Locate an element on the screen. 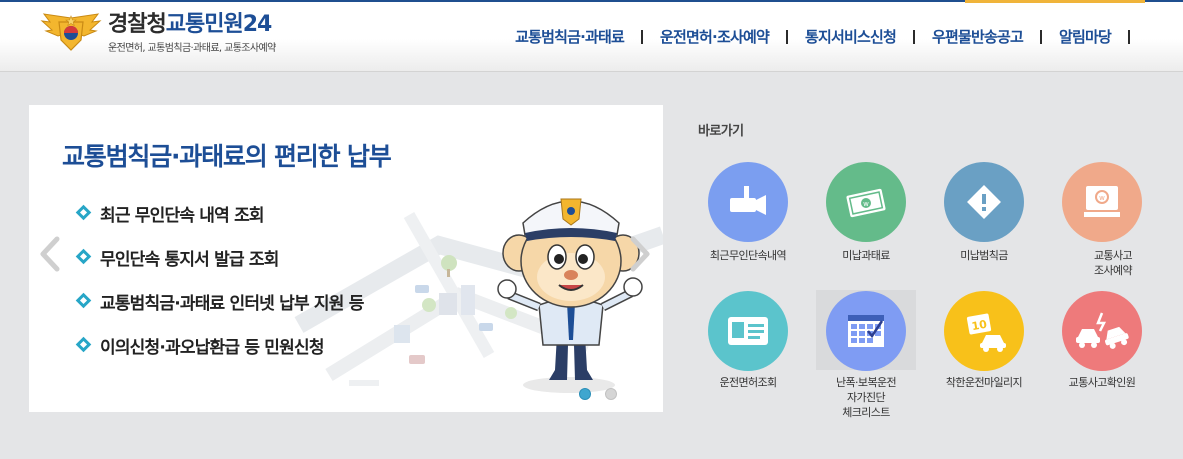 The width and height of the screenshot is (1183, 459). car-crash-icon is located at coordinates (1102, 331).